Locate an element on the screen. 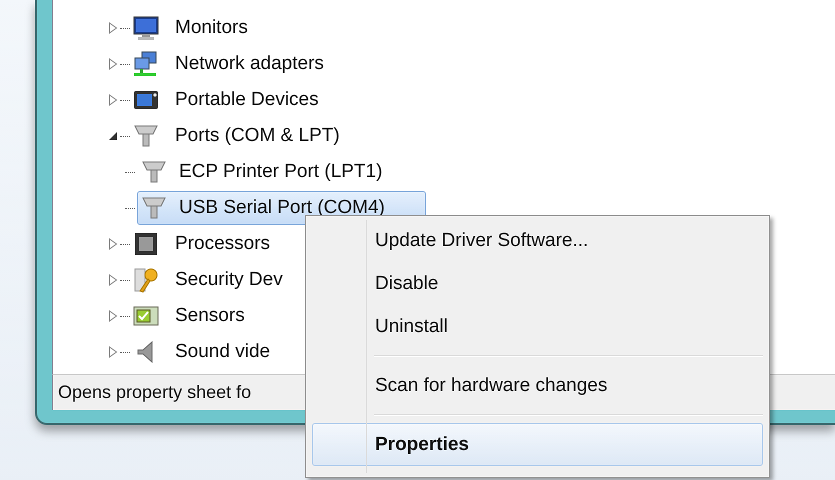 The width and height of the screenshot is (835, 480). menu-item: Uninstall is located at coordinates (537, 326).